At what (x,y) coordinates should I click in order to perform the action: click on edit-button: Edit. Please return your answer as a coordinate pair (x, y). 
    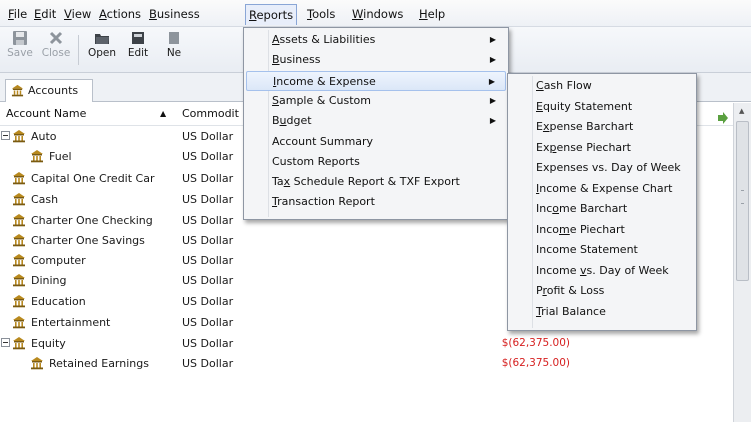
    Looking at the image, I should click on (138, 44).